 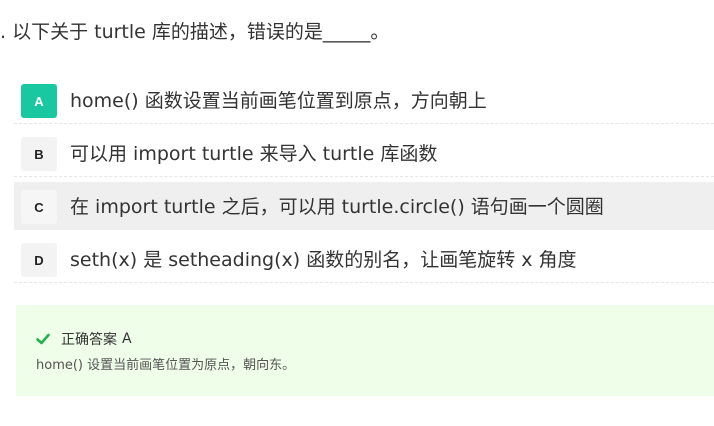 I want to click on option-a: A home() 函数设置当前画笔位置到原点，方向朝上, so click(x=364, y=100).